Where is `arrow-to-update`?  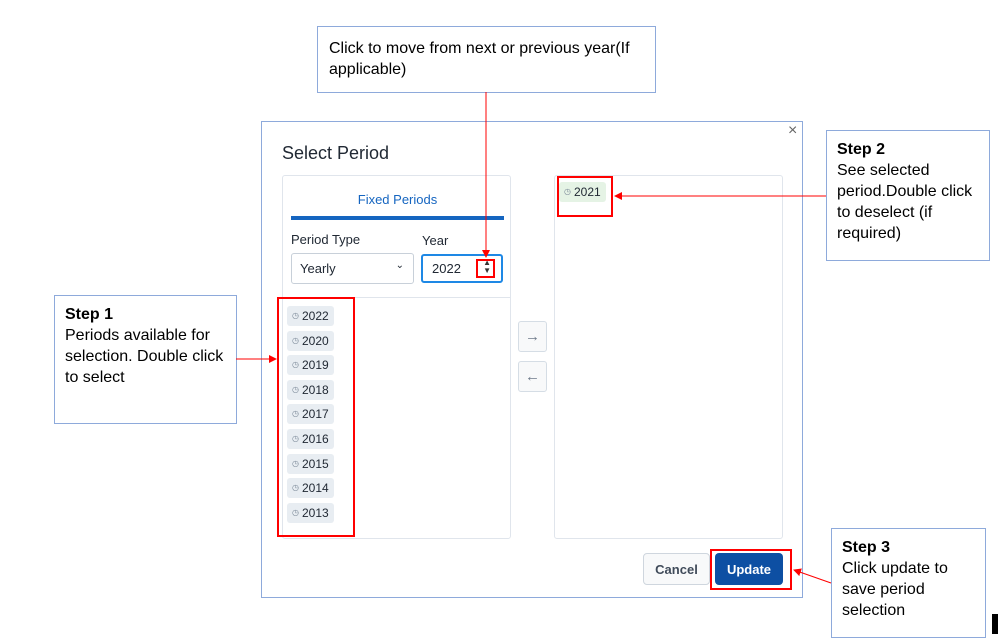
arrow-to-update is located at coordinates (812, 576).